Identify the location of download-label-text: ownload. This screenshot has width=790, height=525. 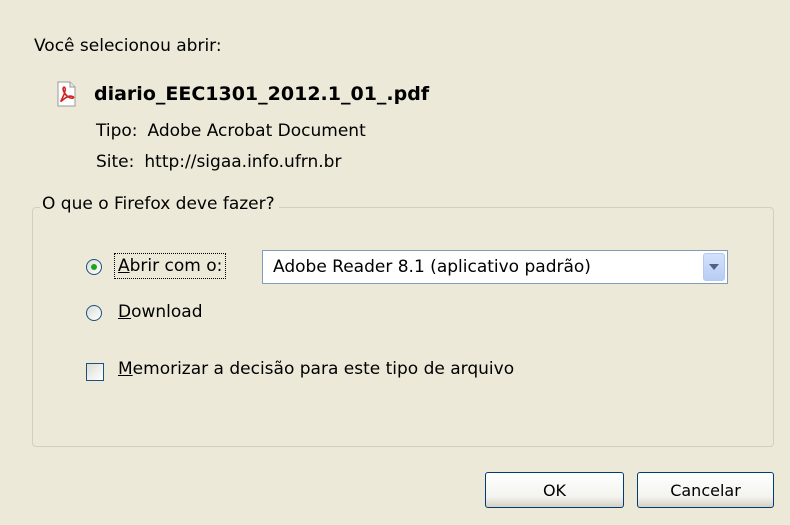
(167, 312).